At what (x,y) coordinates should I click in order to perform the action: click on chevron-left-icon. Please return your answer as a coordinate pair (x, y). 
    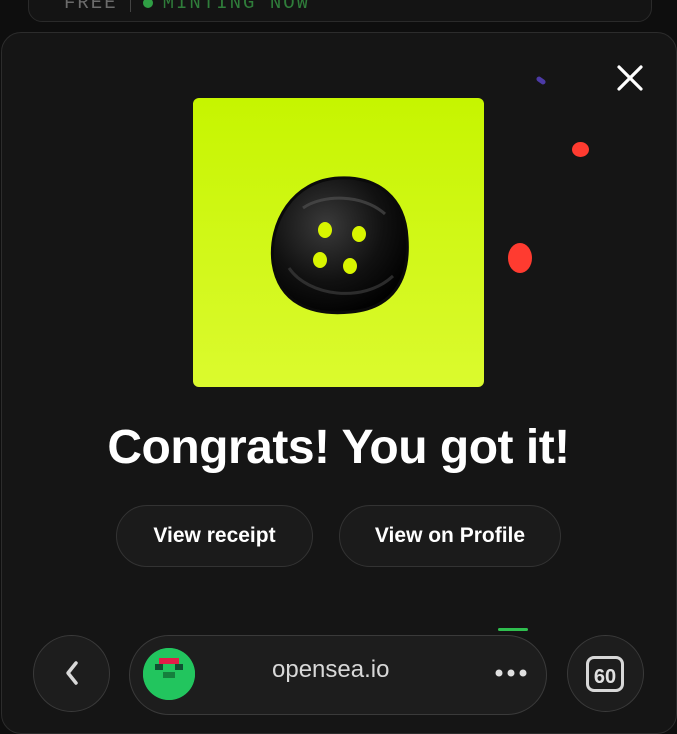
    Looking at the image, I should click on (72, 673).